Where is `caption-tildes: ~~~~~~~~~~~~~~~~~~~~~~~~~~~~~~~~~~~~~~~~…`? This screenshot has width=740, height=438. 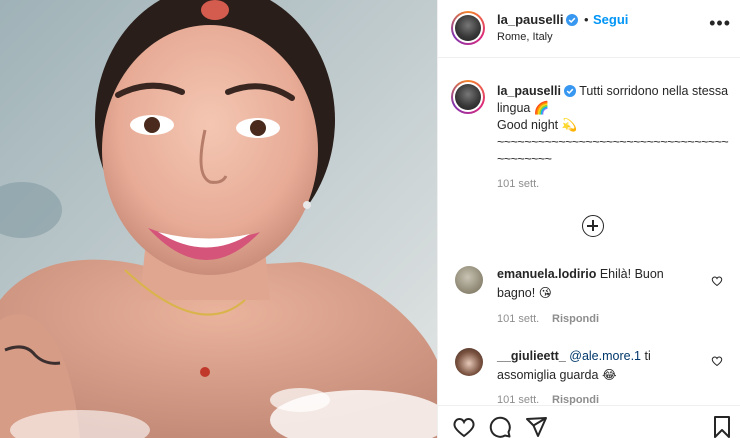
caption-tildes: ~~~~~~~~~~~~~~~~~~~~~~~~~~~~~~~~~~~~~~~~… is located at coordinates (613, 150).